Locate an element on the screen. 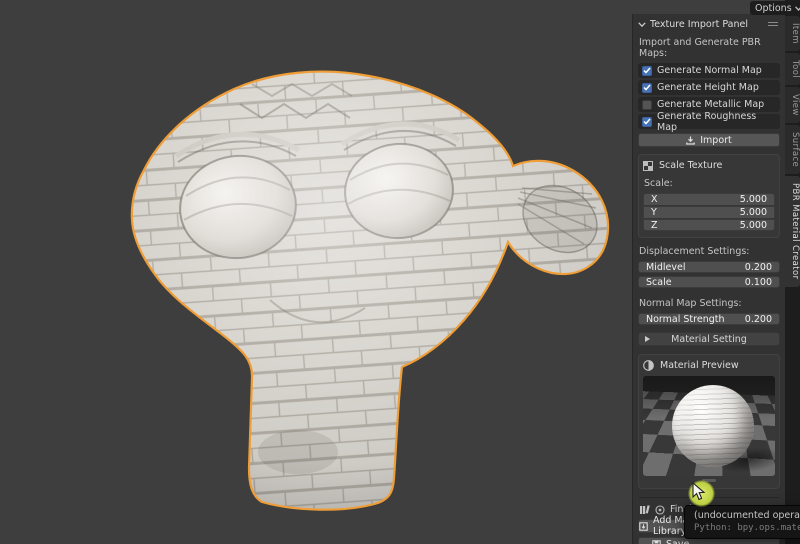 The image size is (800, 544). material-setting-panel: Material Setting is located at coordinates (709, 339).